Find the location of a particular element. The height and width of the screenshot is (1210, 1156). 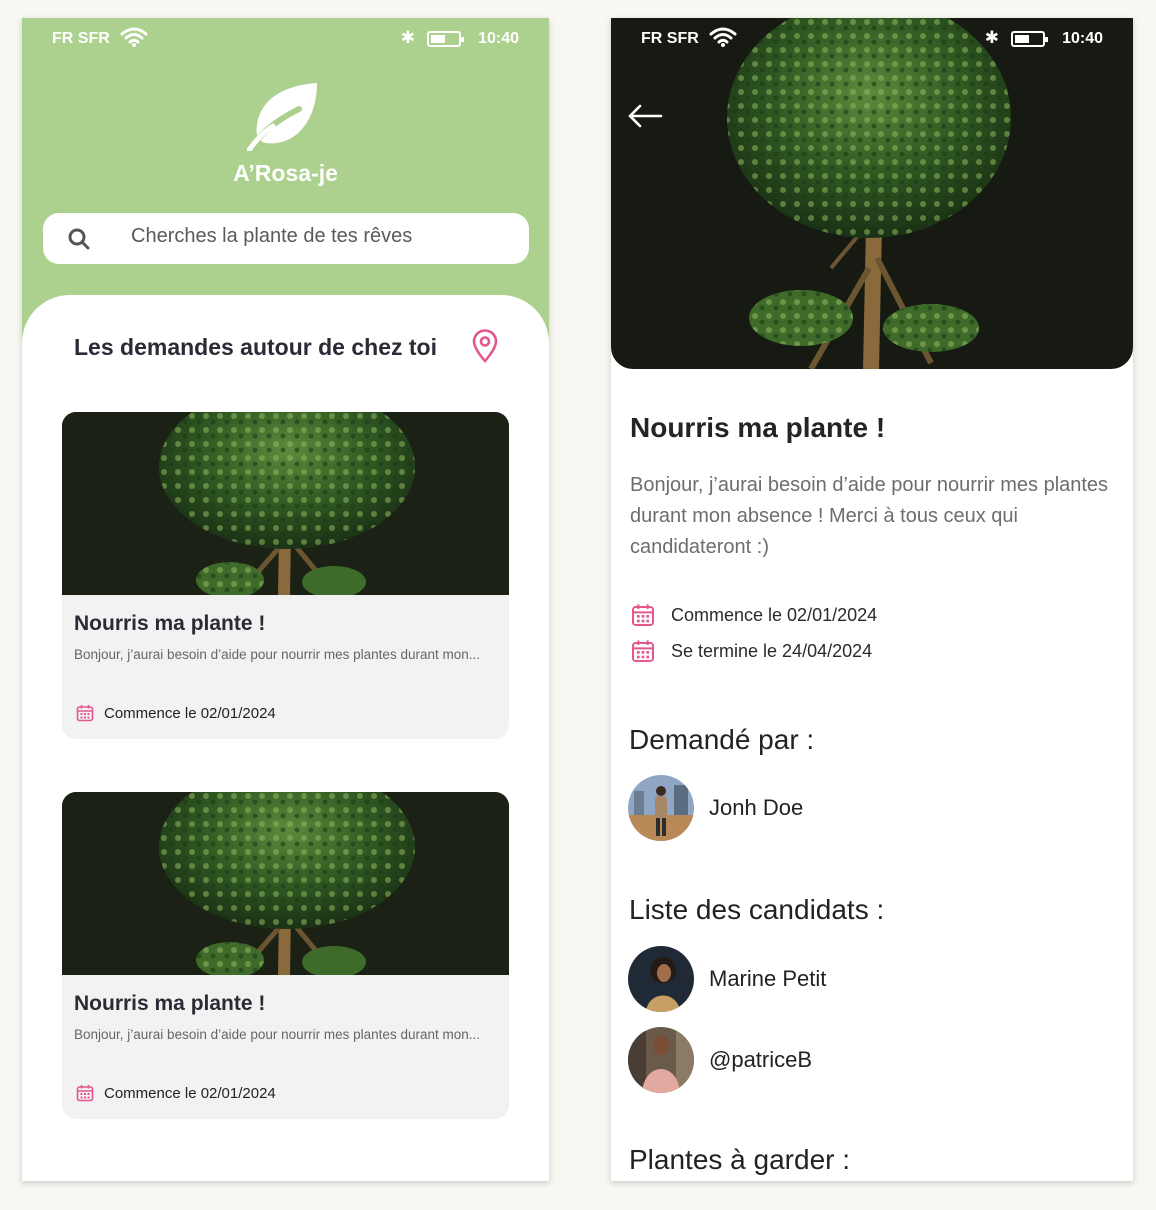

start-date: Commence le 02/01/2024 is located at coordinates (754, 615).